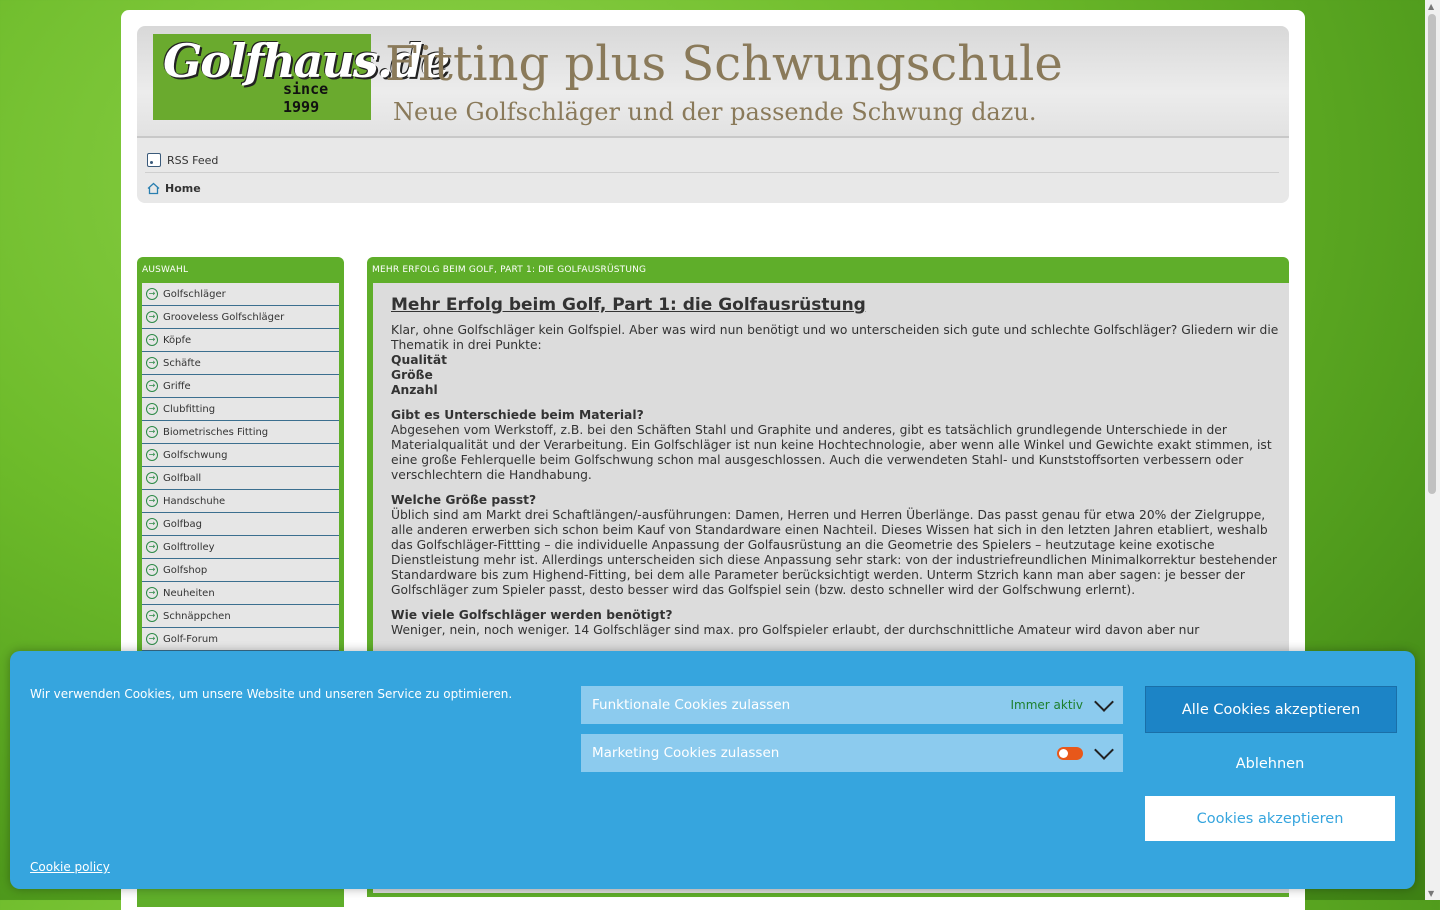 This screenshot has height=910, width=1440. What do you see at coordinates (240, 386) in the screenshot?
I see `sidebar-menu-item: → Griffe` at bounding box center [240, 386].